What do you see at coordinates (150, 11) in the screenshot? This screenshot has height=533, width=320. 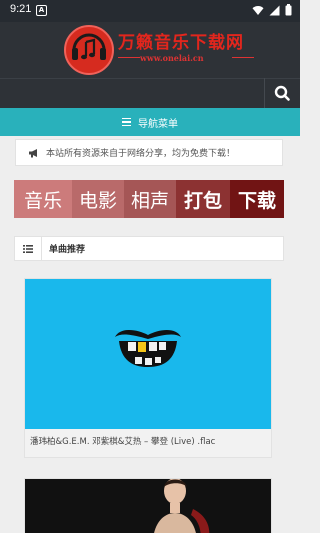 I see `status-bar: 9:21 A` at bounding box center [150, 11].